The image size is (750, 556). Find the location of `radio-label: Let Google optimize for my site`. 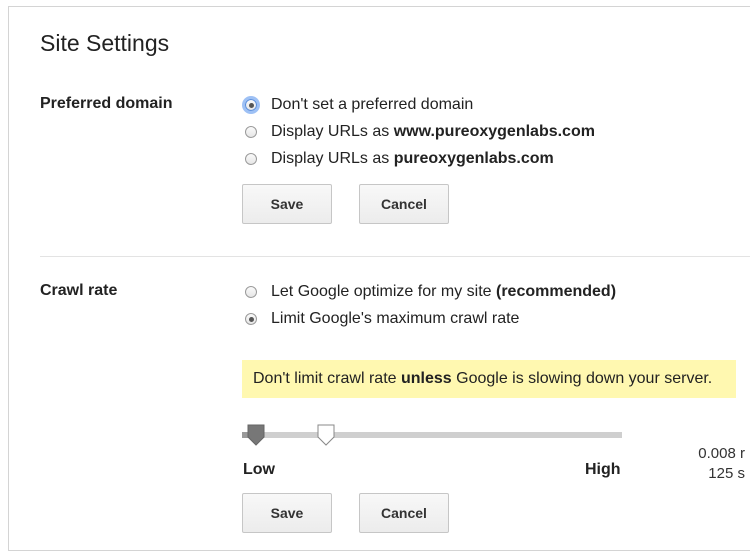

radio-label: Let Google optimize for my site is located at coordinates (381, 291).